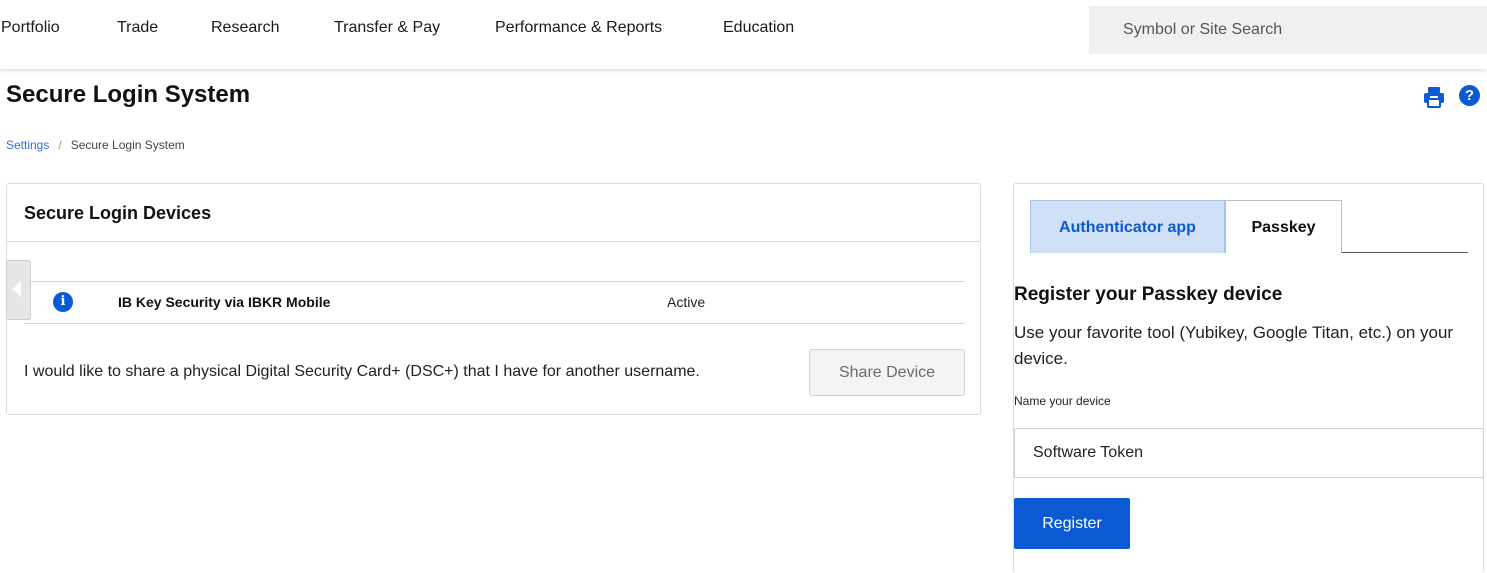 The height and width of the screenshot is (573, 1487). I want to click on device-name-label: Name your device, so click(1062, 401).